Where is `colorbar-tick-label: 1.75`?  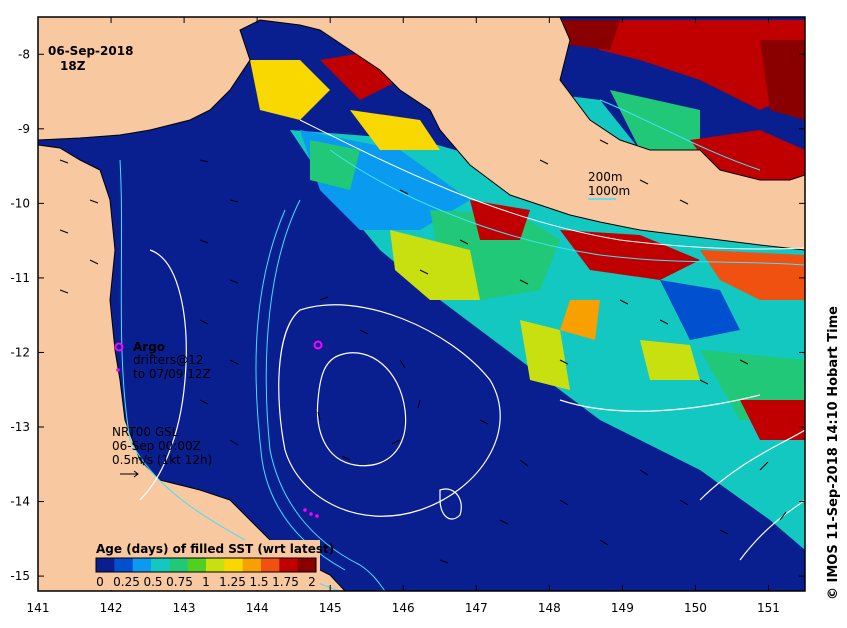
colorbar-tick-label: 1.75 is located at coordinates (285, 582).